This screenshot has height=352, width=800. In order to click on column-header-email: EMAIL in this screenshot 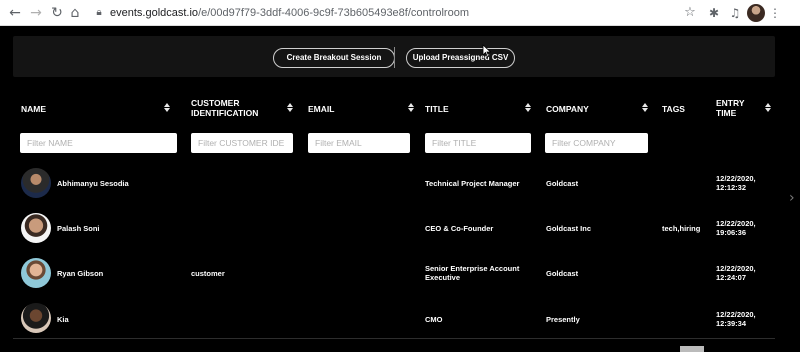, I will do `click(321, 109)`.